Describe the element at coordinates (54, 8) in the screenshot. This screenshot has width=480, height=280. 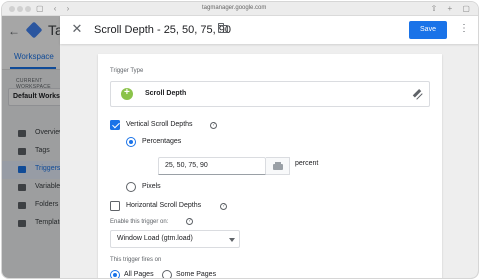
I see `browser-nav-icons: ▢ ‹ ›` at that location.